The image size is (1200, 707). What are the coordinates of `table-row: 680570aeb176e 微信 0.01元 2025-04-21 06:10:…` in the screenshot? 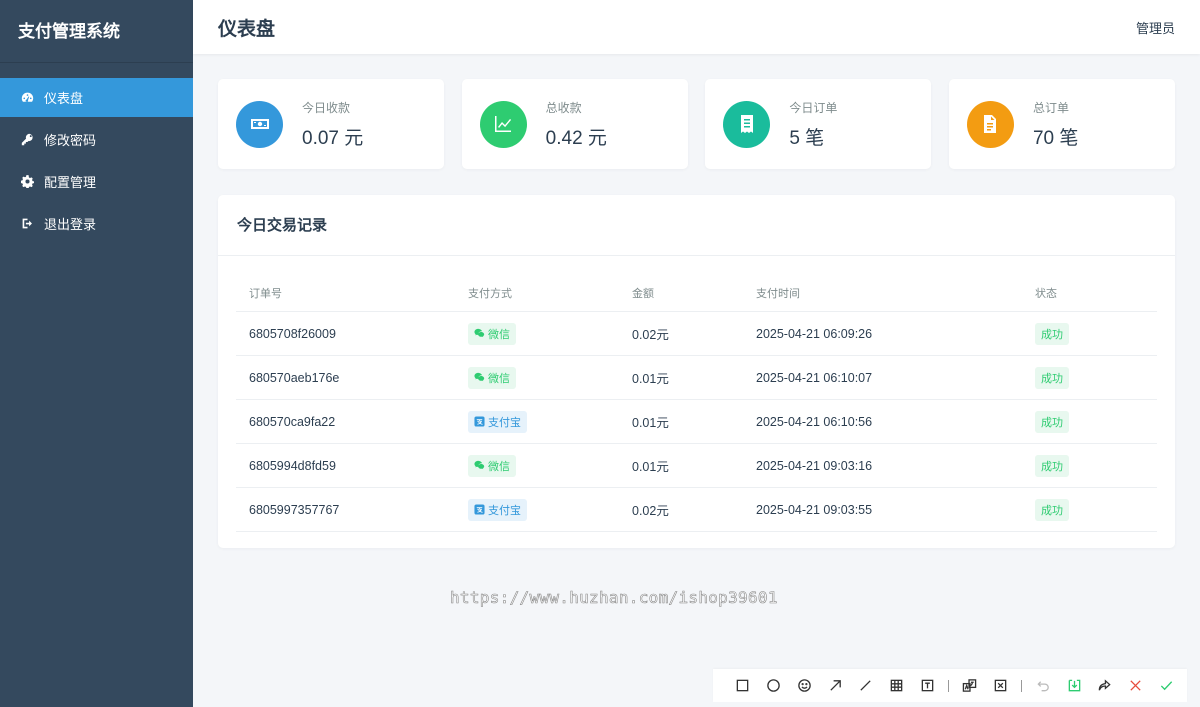 It's located at (696, 378).